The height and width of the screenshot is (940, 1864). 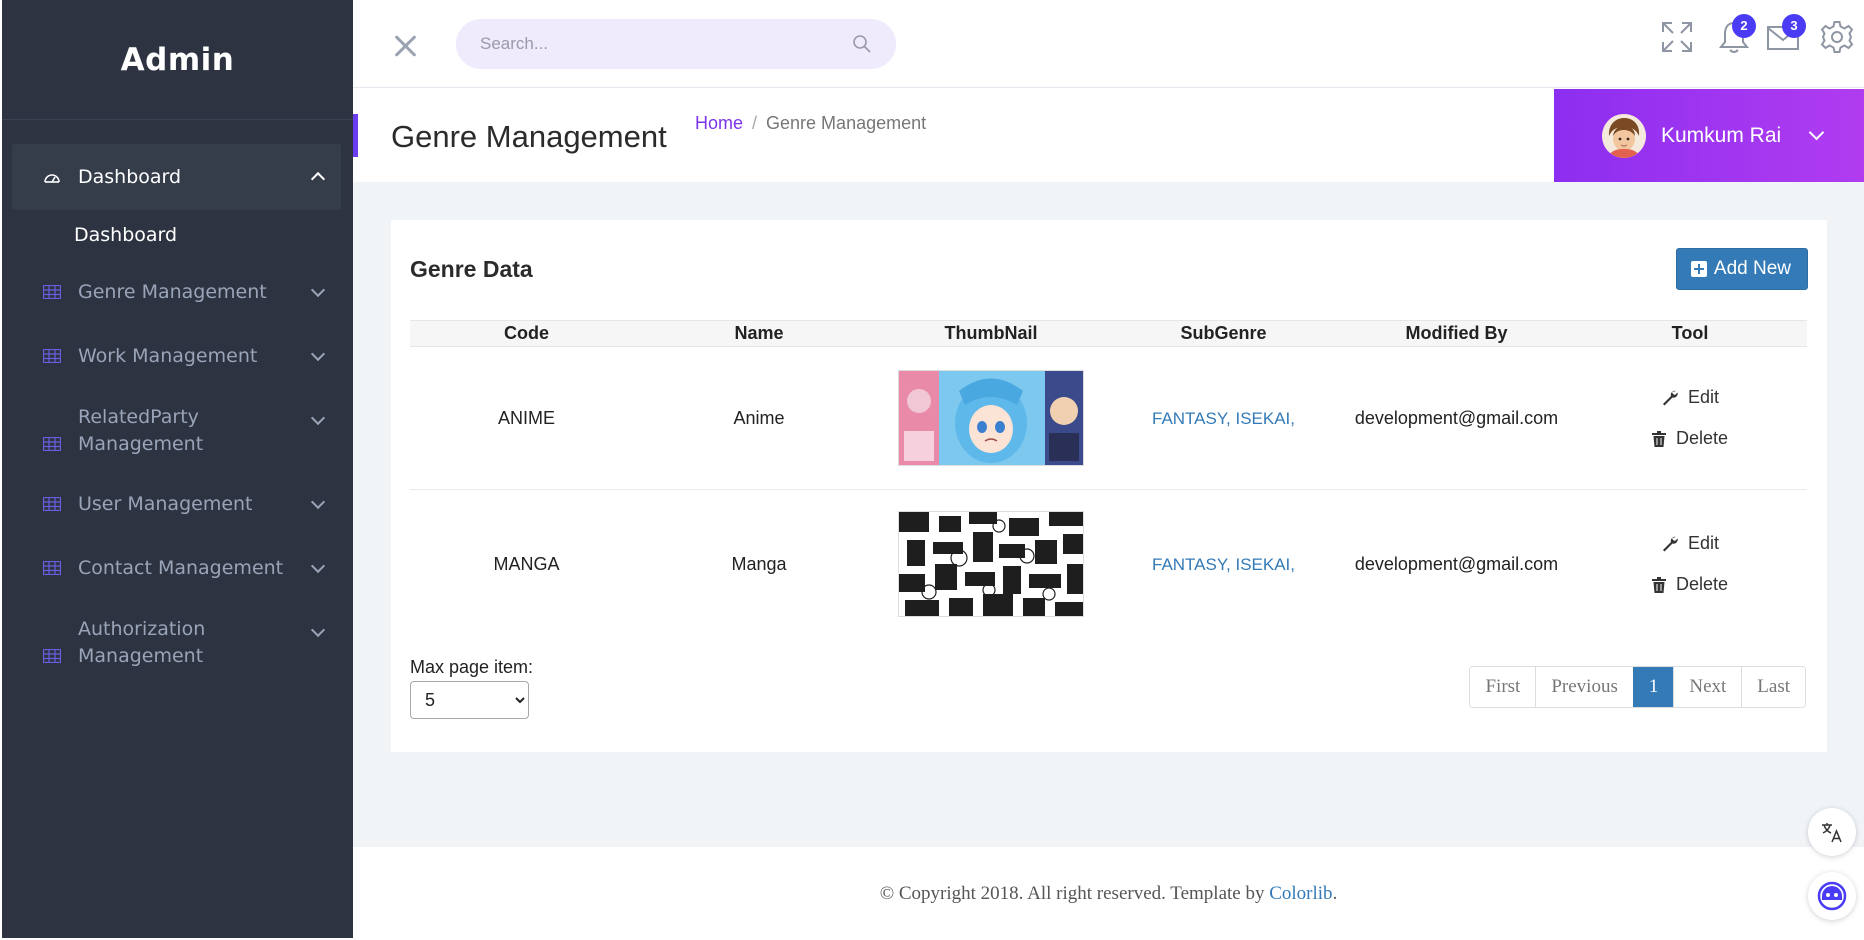 I want to click on column-header-tool: Tool, so click(x=1690, y=333).